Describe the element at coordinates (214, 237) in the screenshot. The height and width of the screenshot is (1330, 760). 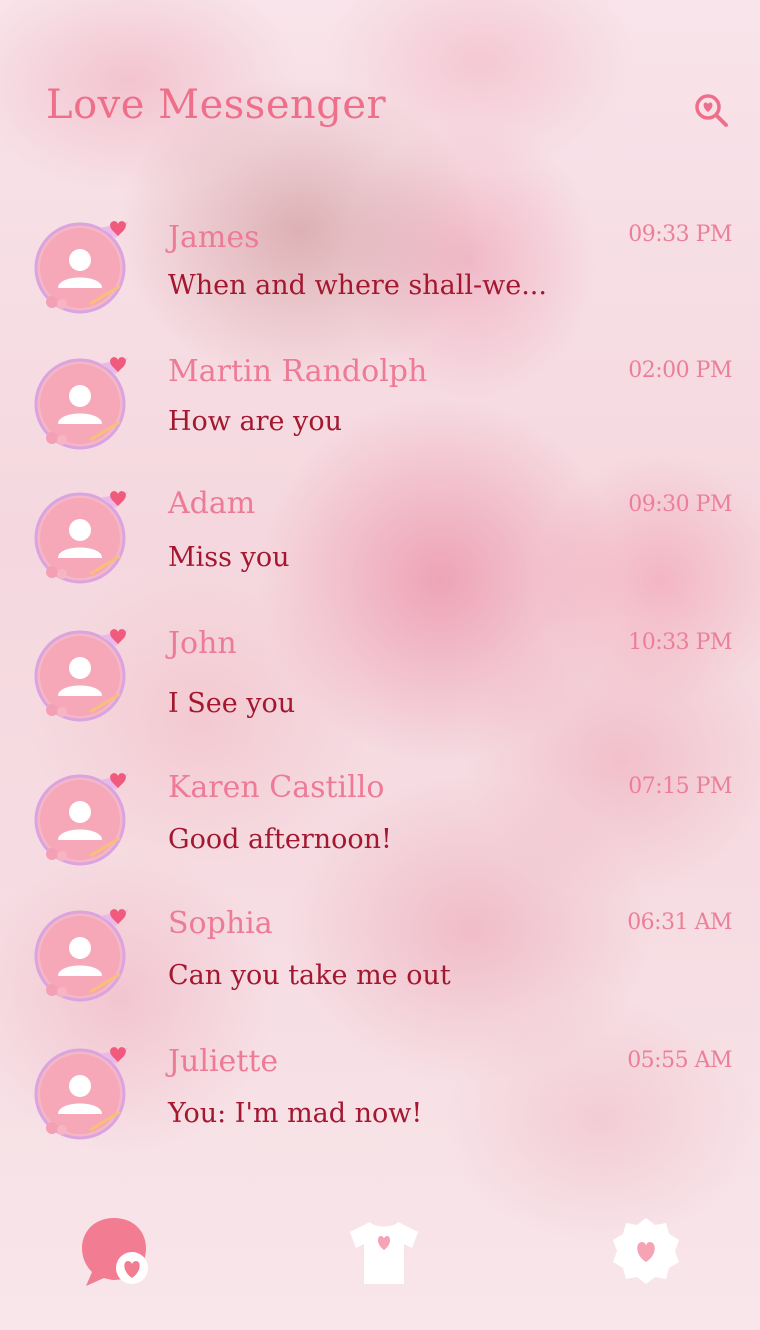
I see `contact-name: James` at that location.